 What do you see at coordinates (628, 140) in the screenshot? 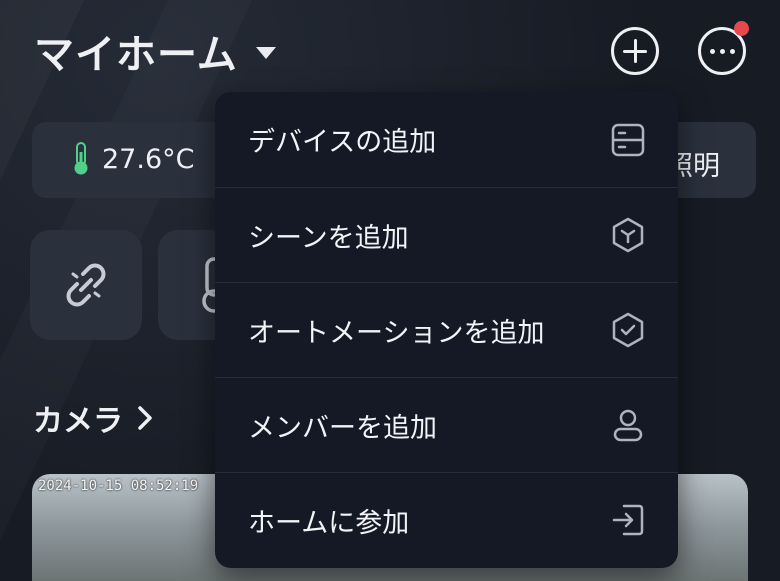
I see `device-icon` at bounding box center [628, 140].